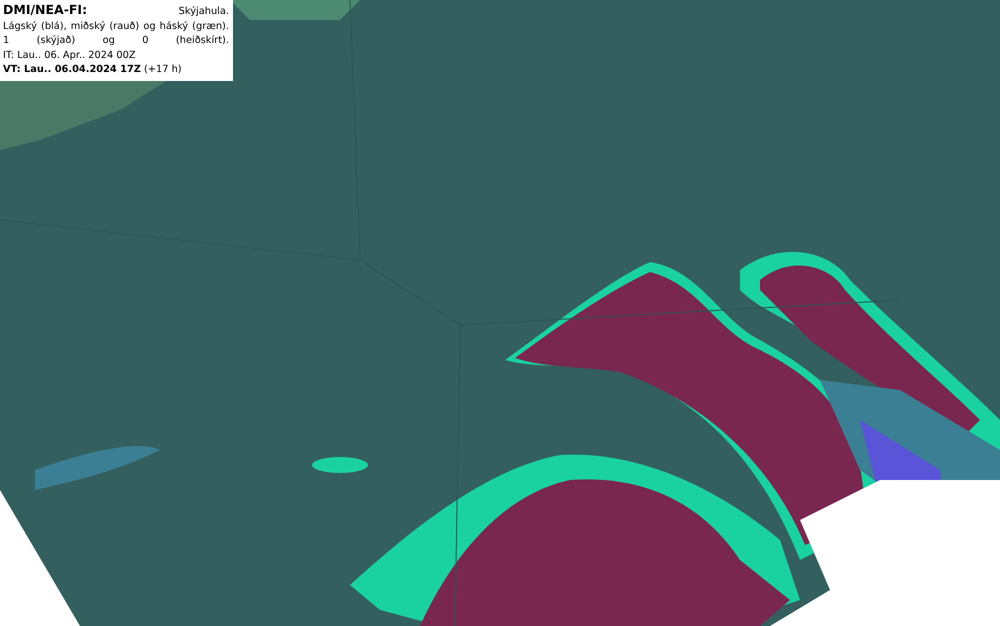 Image resolution: width=1000 pixels, height=626 pixels. I want to click on legend-description: Lágský (blá), miðský (rauð) og háský (græn)., so click(116, 27).